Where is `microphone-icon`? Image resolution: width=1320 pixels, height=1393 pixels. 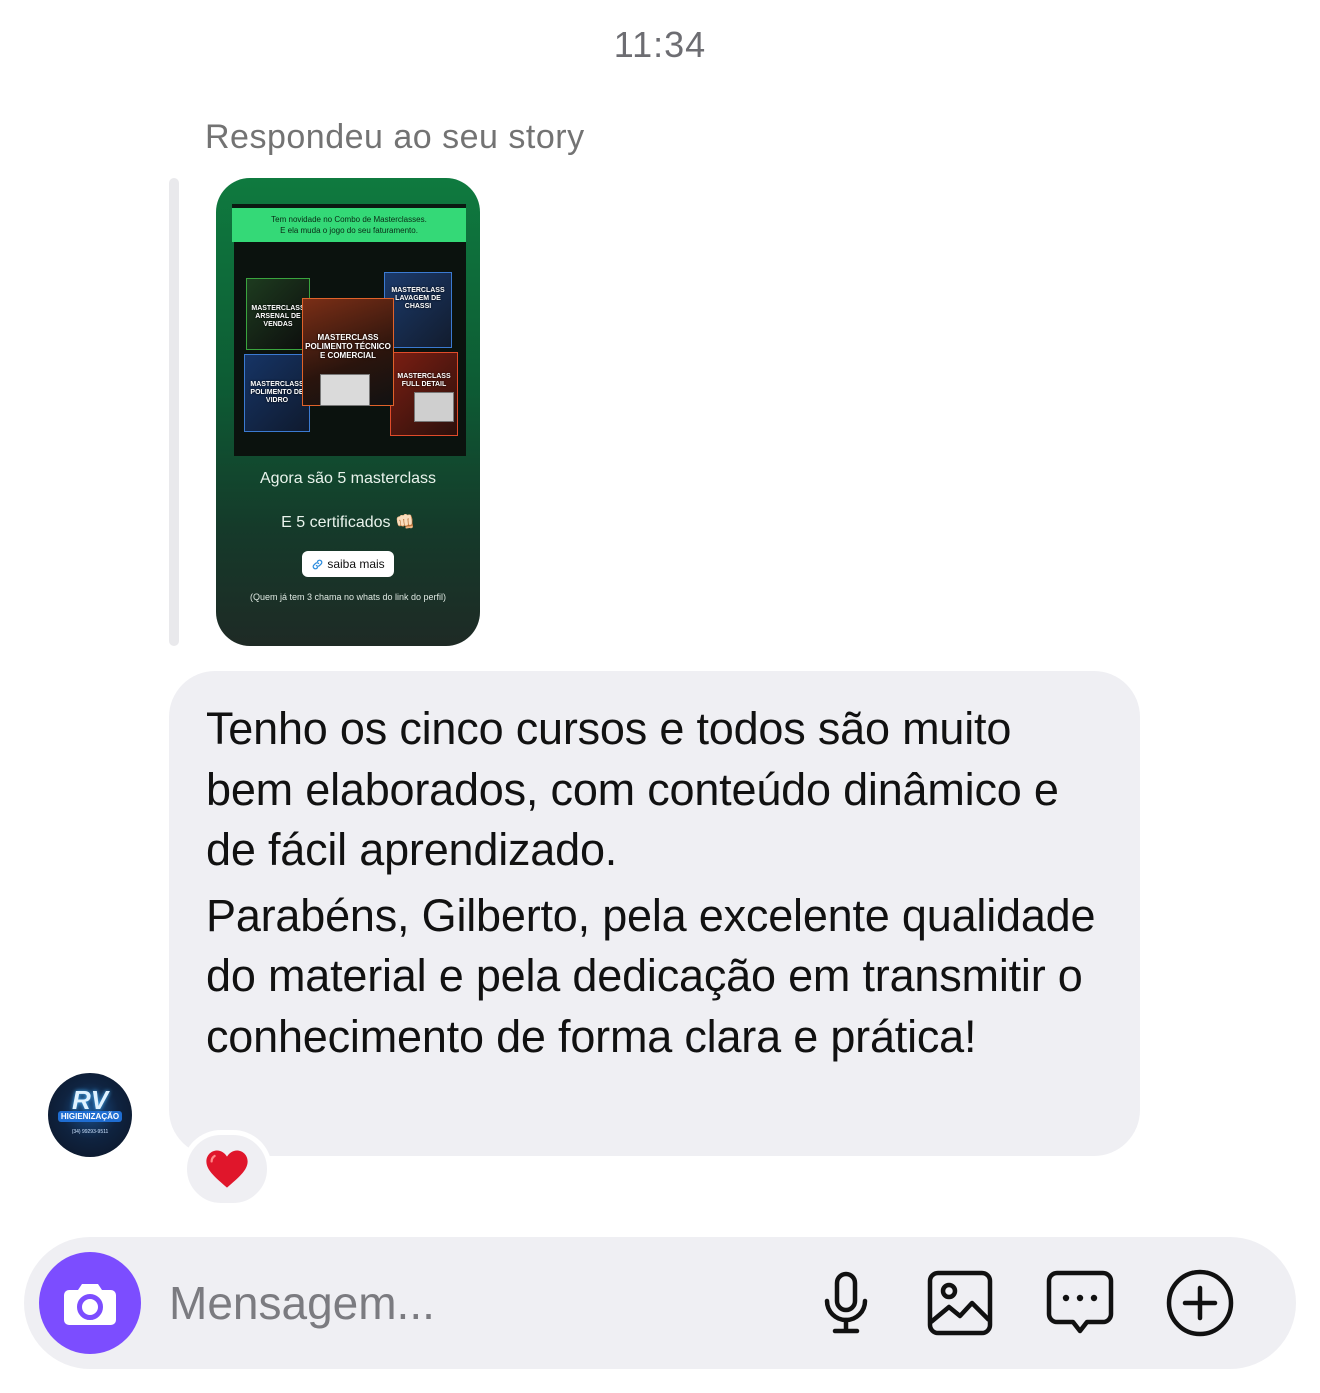
microphone-icon is located at coordinates (846, 1302).